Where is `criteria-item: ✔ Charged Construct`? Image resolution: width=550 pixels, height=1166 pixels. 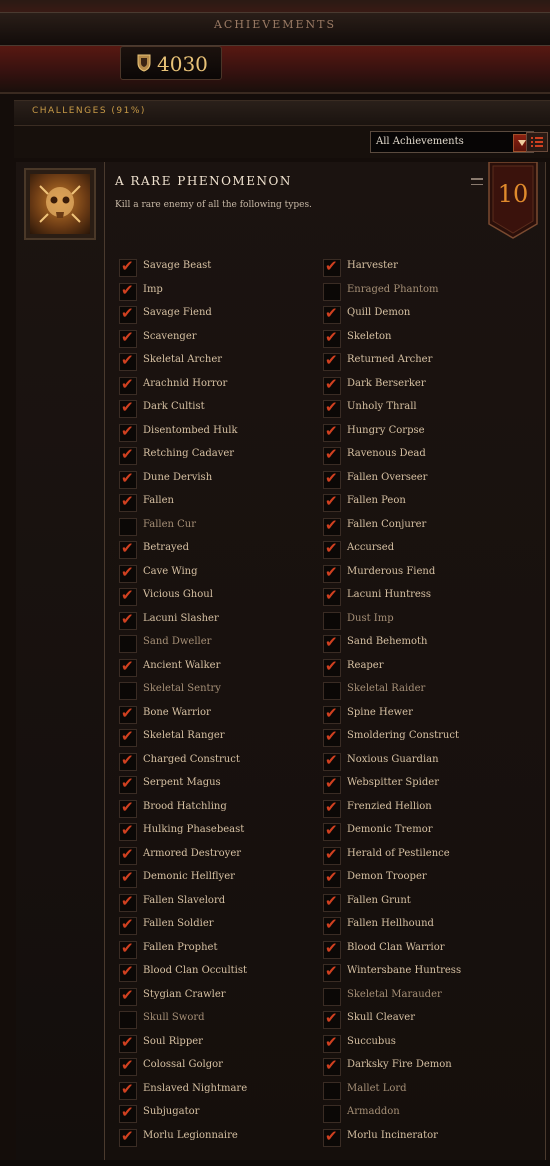
criteria-item: ✔ Charged Construct is located at coordinates (219, 761).